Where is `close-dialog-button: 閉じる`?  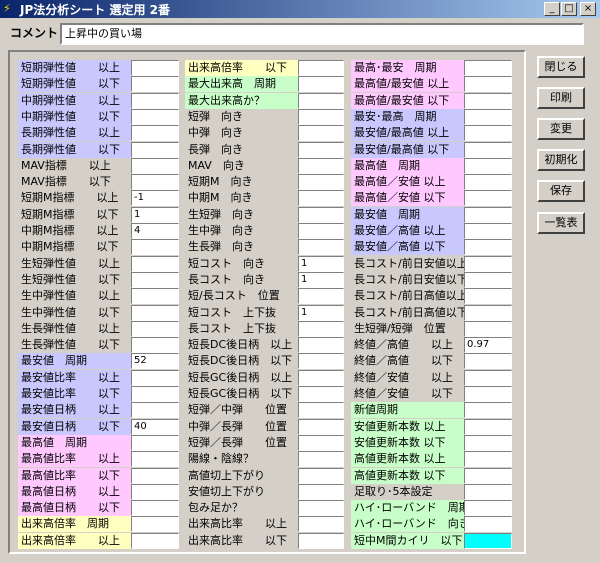
close-dialog-button: 閉じる is located at coordinates (561, 67).